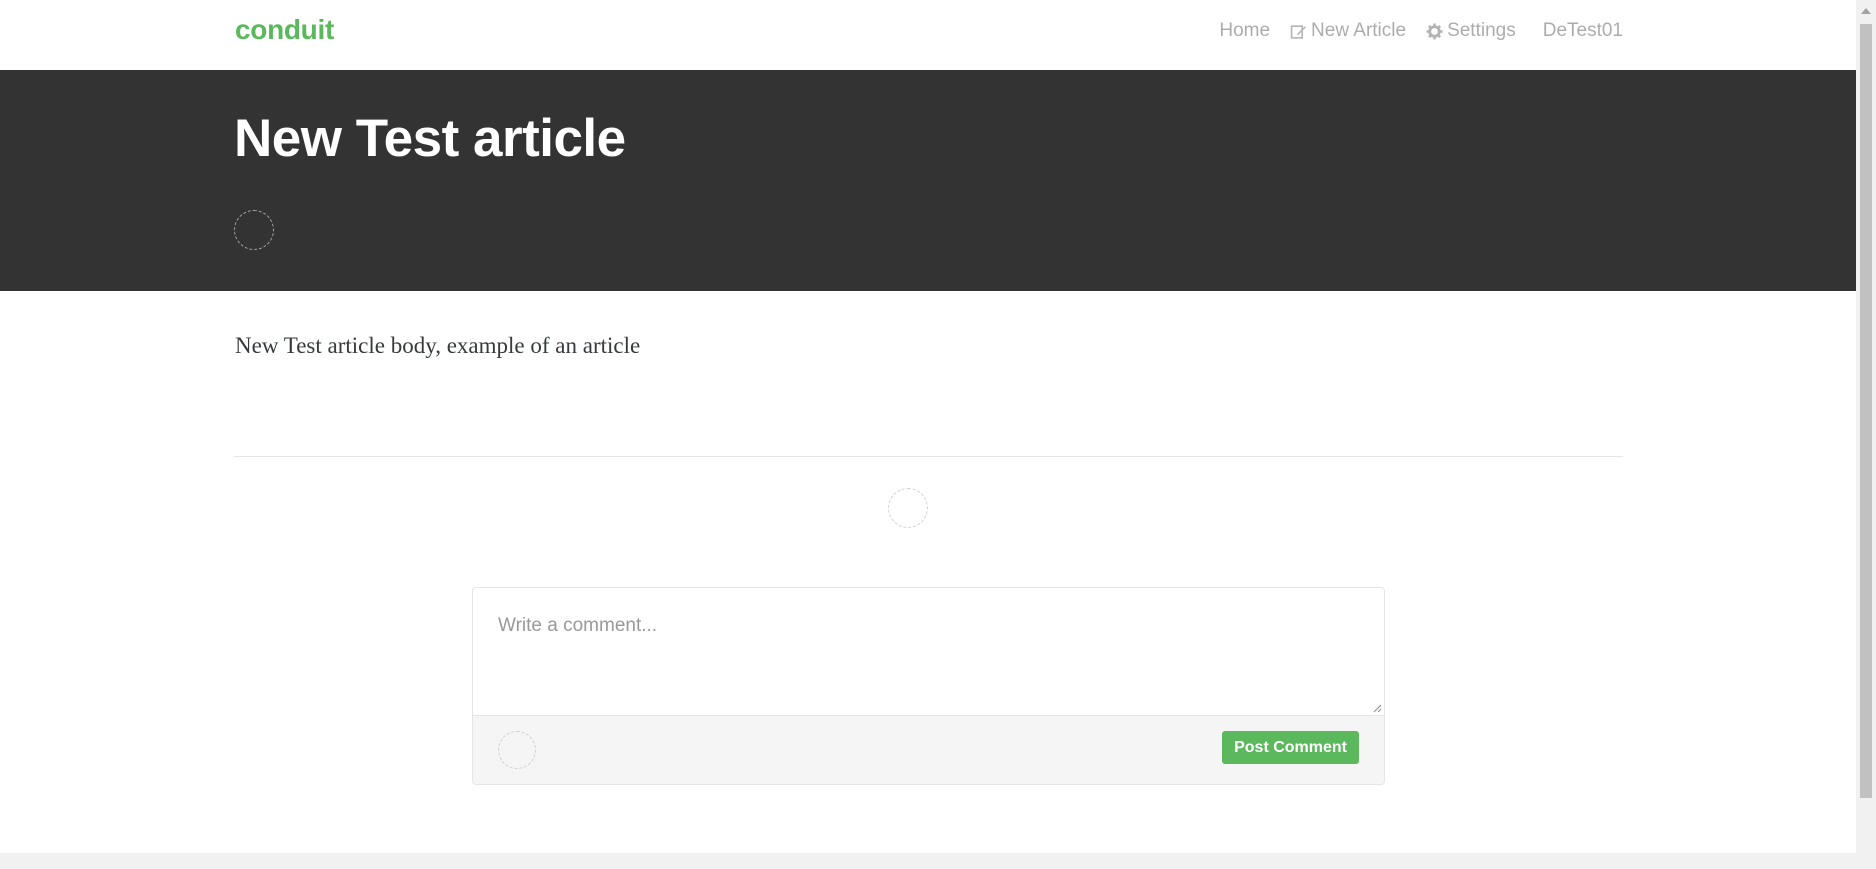  What do you see at coordinates (517, 750) in the screenshot?
I see `comment-author-avatar` at bounding box center [517, 750].